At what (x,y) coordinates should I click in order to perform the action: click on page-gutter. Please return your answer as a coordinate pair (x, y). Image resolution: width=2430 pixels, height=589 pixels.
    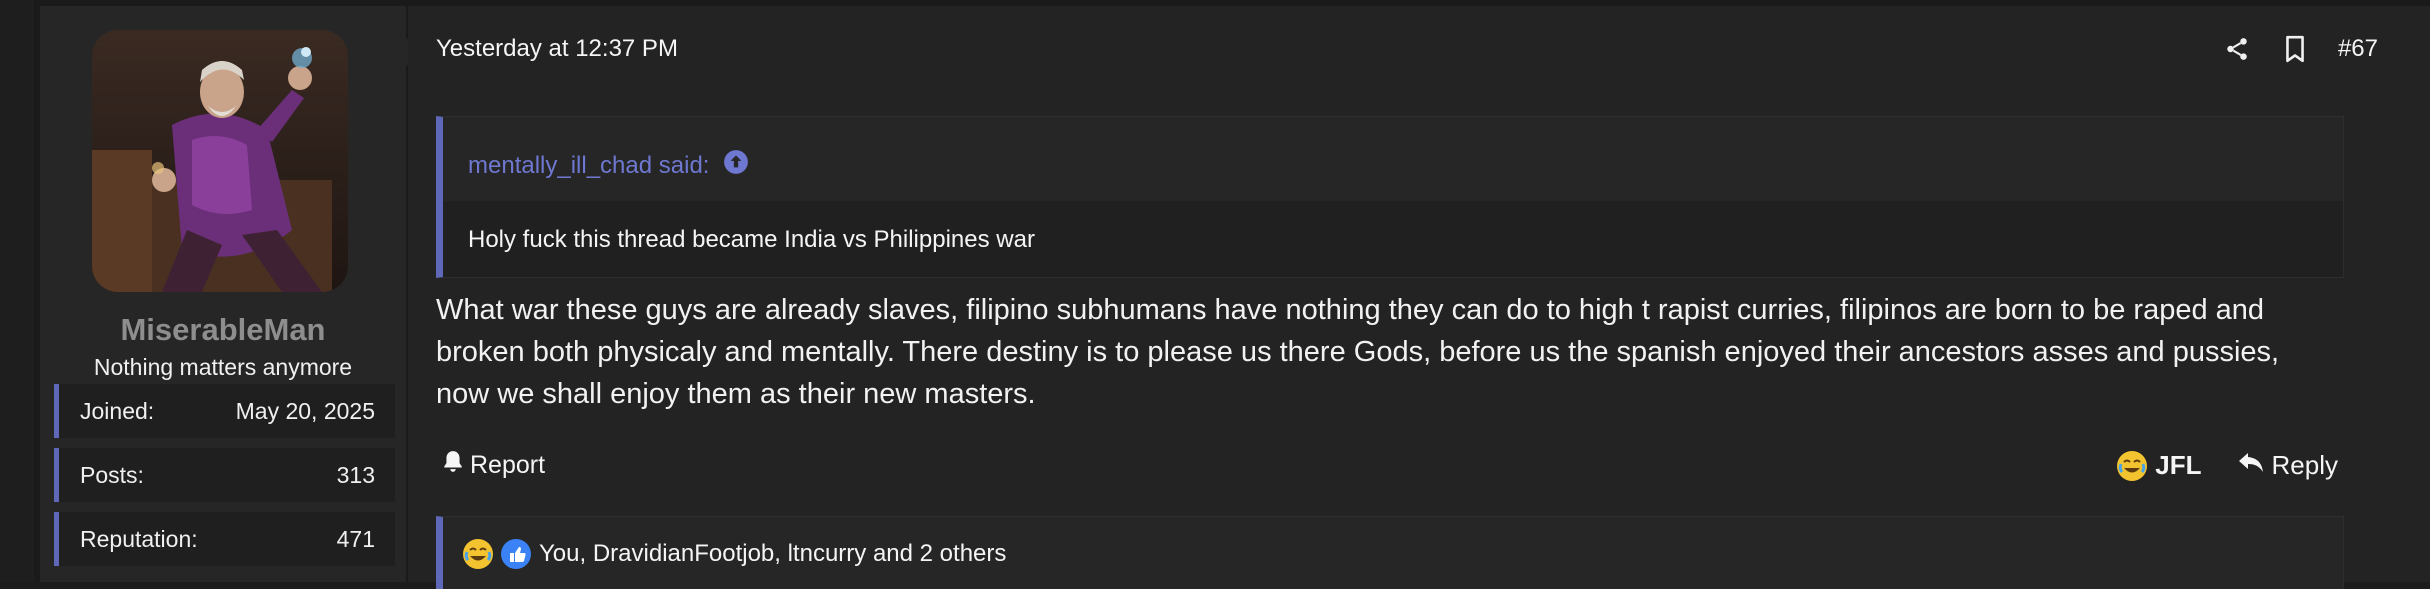
    Looking at the image, I should click on (17, 291).